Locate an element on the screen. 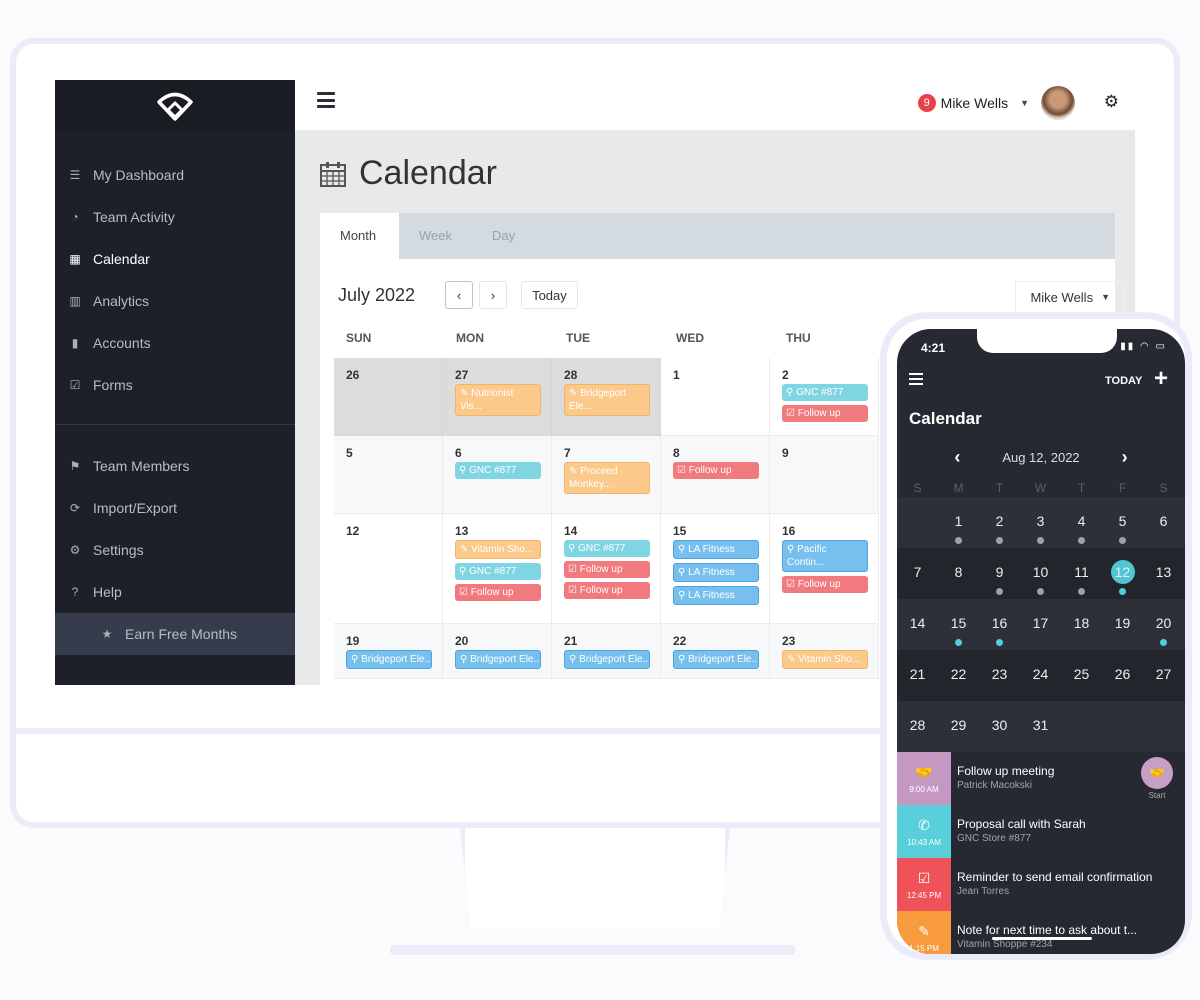 This screenshot has height=1000, width=1200. mobile-day-cell: 6 is located at coordinates (1163, 522).